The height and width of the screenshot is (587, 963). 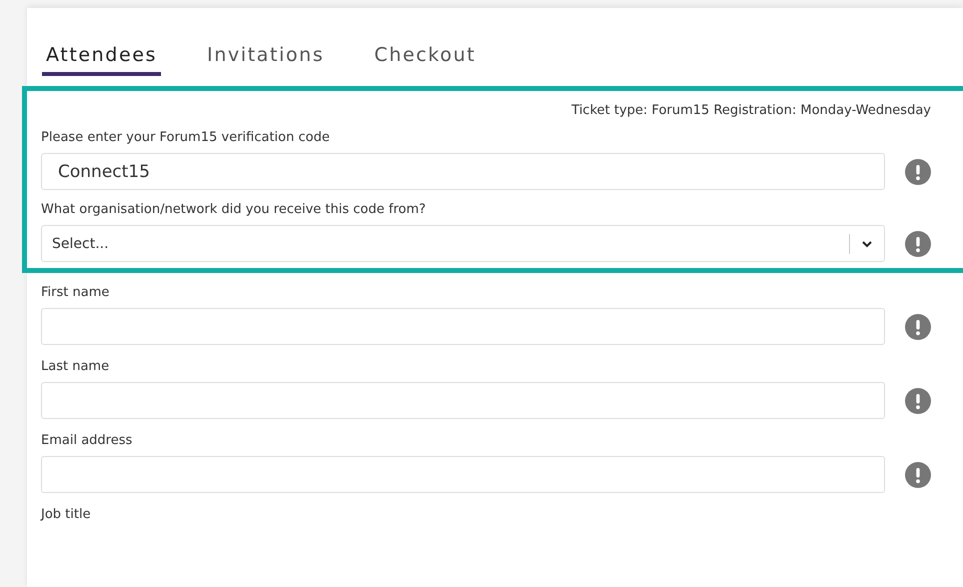 What do you see at coordinates (66, 514) in the screenshot?
I see `field-label: Job title` at bounding box center [66, 514].